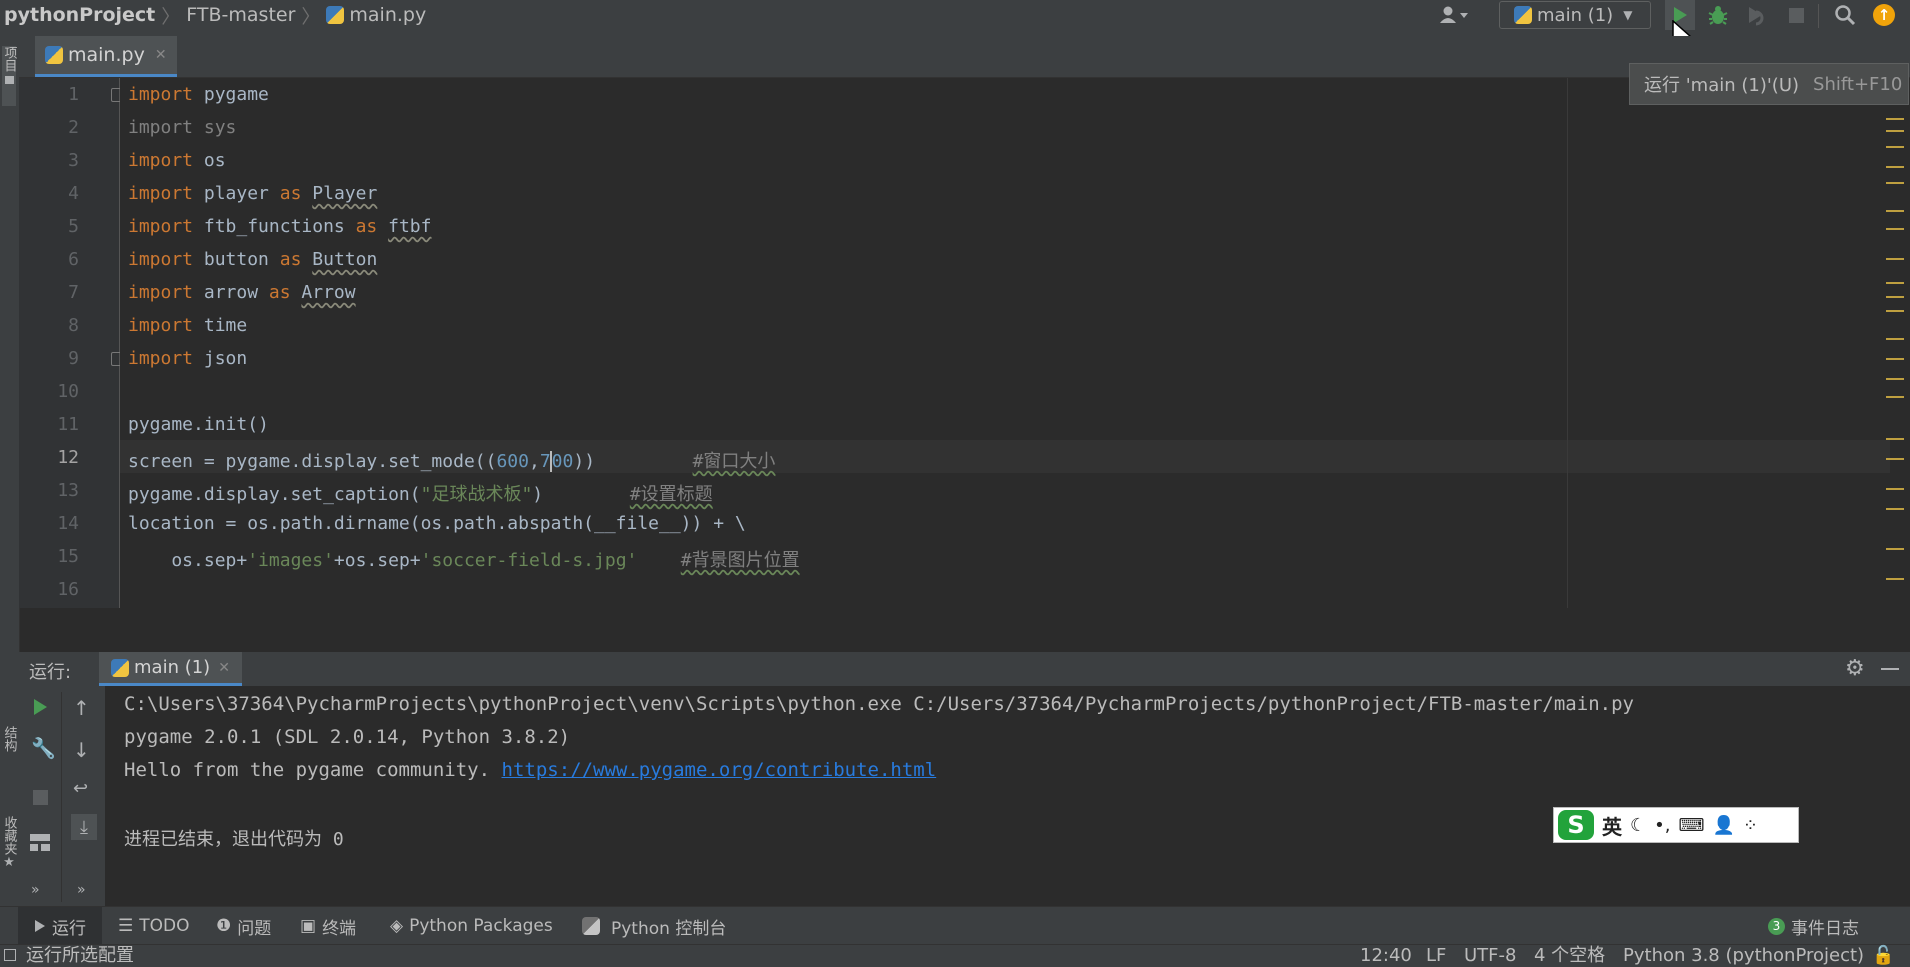 The width and height of the screenshot is (1910, 967). Describe the element at coordinates (964, 669) in the screenshot. I see `run-panel-header: 运行: main (1) ✕ ⚙` at that location.